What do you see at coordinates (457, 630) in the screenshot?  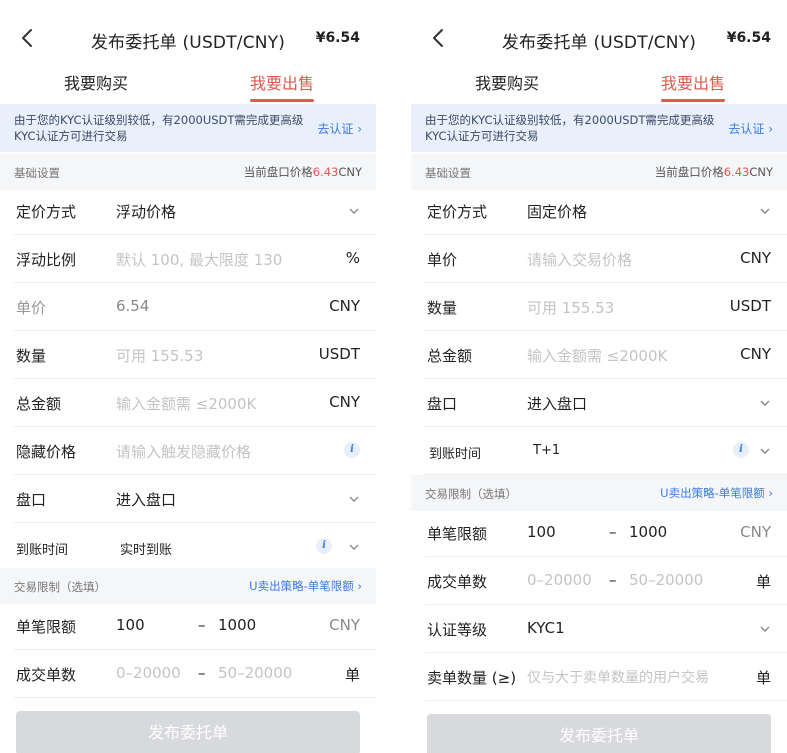 I see `kyc-level-label: 认证等级` at bounding box center [457, 630].